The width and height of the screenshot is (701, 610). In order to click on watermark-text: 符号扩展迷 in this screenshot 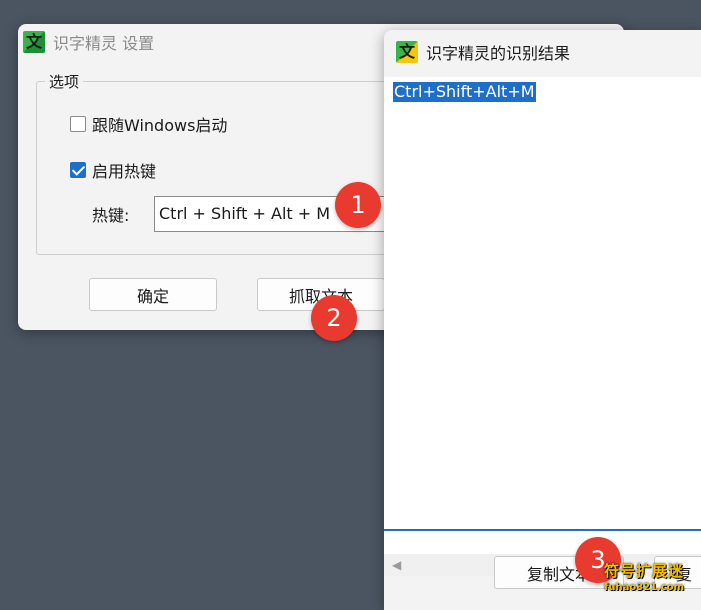, I will do `click(644, 571)`.